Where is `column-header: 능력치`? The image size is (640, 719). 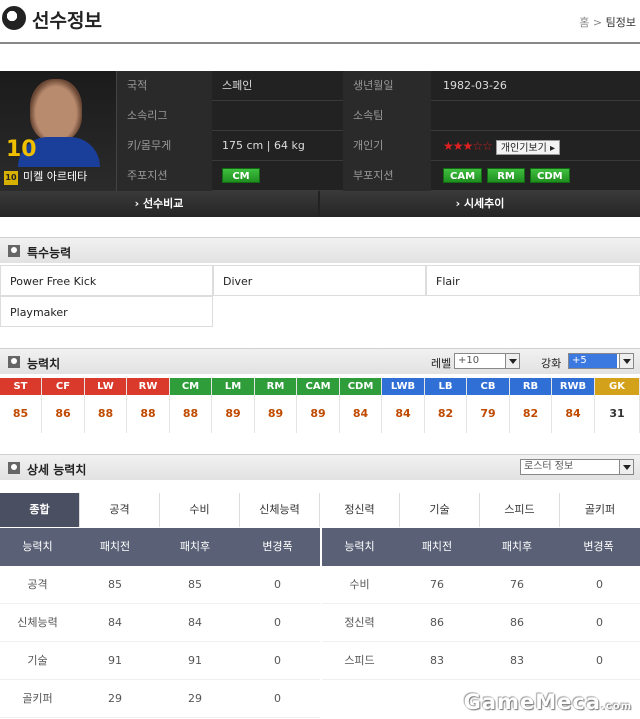 column-header: 능력치 is located at coordinates (37, 546).